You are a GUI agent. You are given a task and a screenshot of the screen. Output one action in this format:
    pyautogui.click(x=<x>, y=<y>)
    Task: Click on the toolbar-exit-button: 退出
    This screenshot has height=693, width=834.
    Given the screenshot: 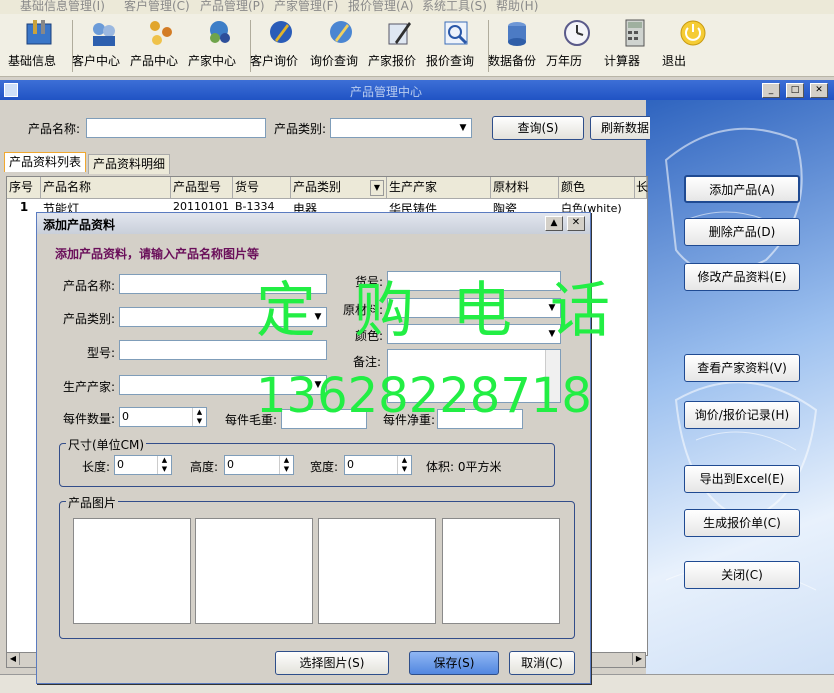 What is the action you would take?
    pyautogui.click(x=693, y=46)
    